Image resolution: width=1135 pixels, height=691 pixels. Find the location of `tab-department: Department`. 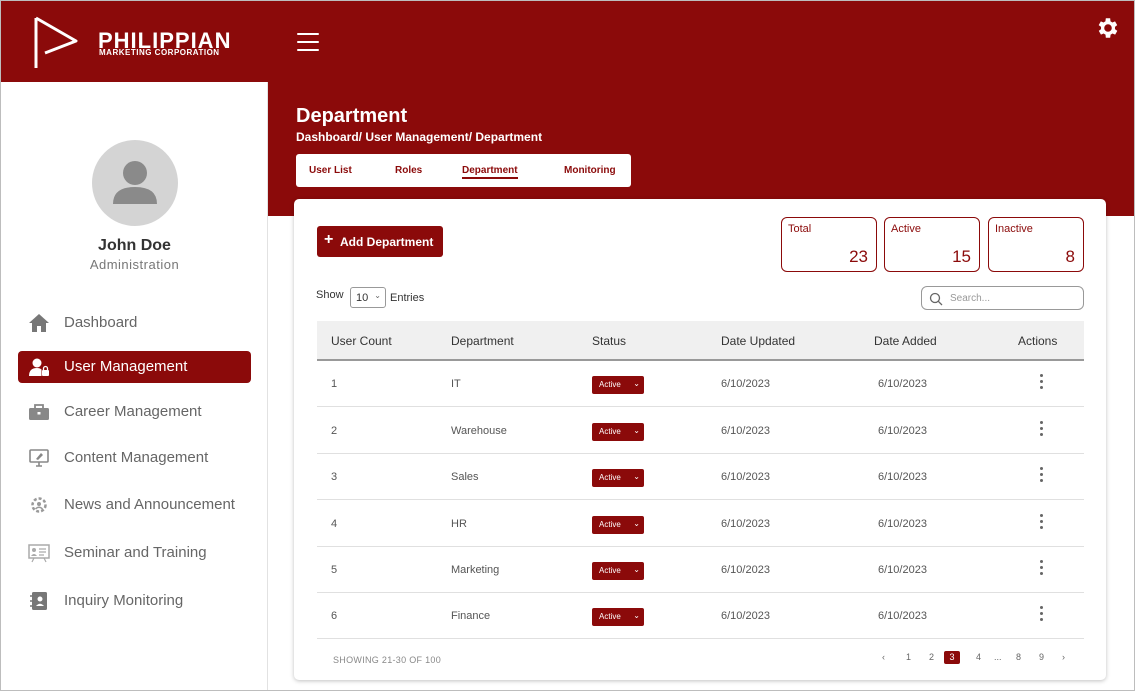

tab-department: Department is located at coordinates (490, 172).